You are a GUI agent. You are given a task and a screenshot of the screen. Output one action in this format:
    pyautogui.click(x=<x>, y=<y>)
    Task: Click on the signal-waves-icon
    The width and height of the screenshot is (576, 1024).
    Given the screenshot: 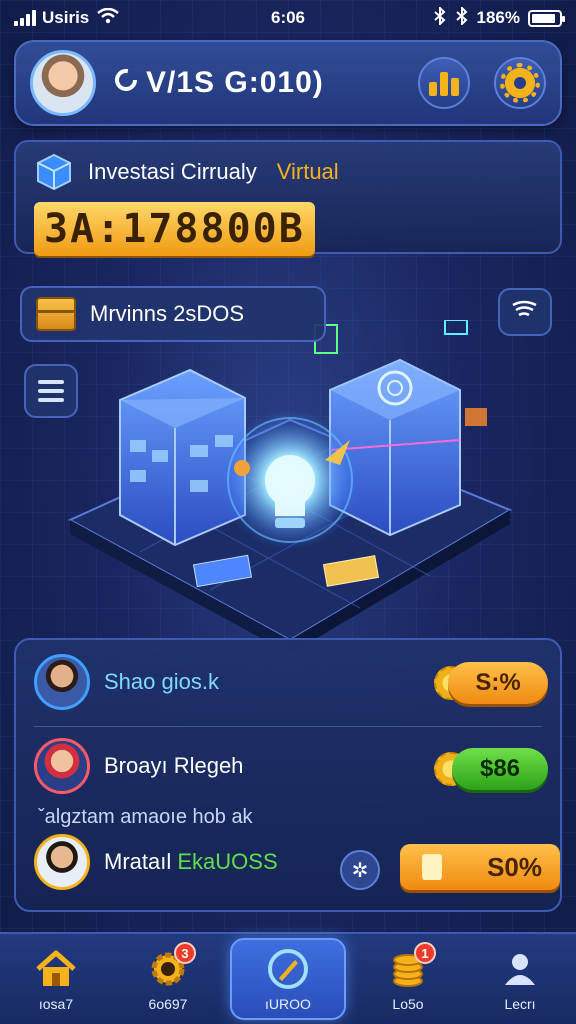 What is the action you would take?
    pyautogui.click(x=525, y=312)
    